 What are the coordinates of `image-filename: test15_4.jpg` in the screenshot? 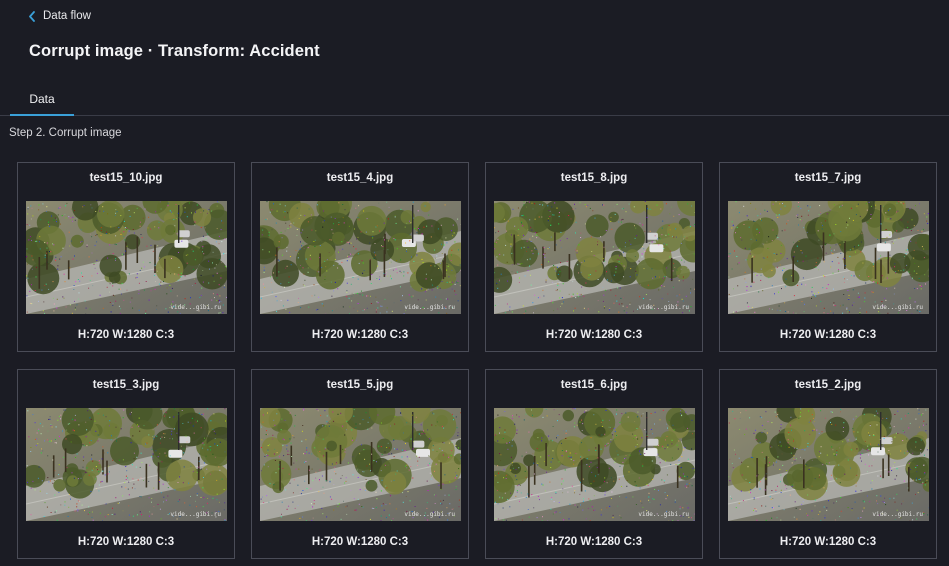 It's located at (360, 178).